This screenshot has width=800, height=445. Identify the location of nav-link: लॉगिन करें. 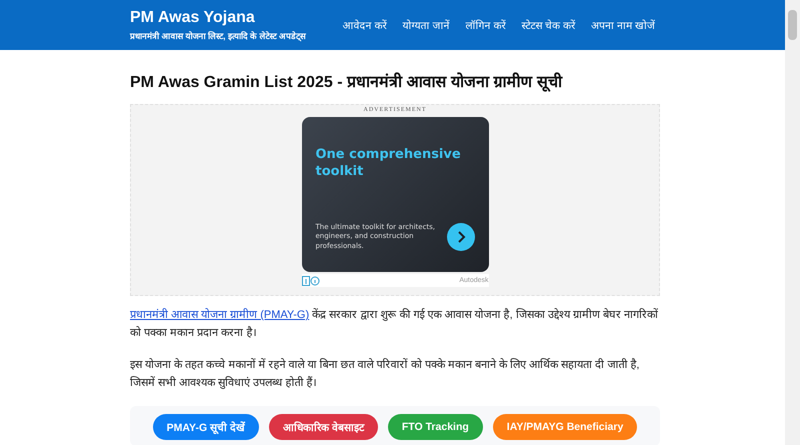
(485, 25).